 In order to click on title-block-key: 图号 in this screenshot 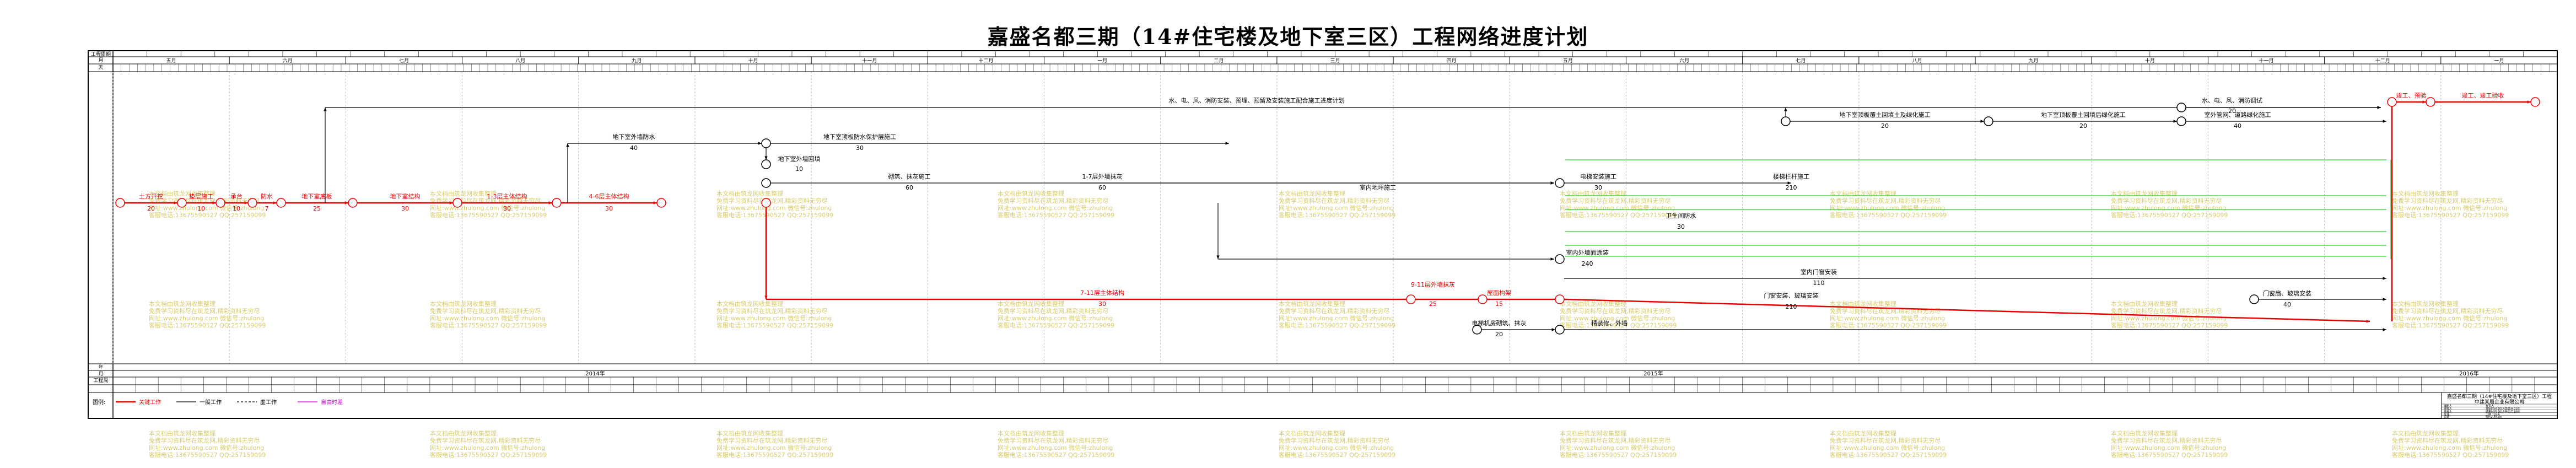, I will do `click(2446, 418)`.